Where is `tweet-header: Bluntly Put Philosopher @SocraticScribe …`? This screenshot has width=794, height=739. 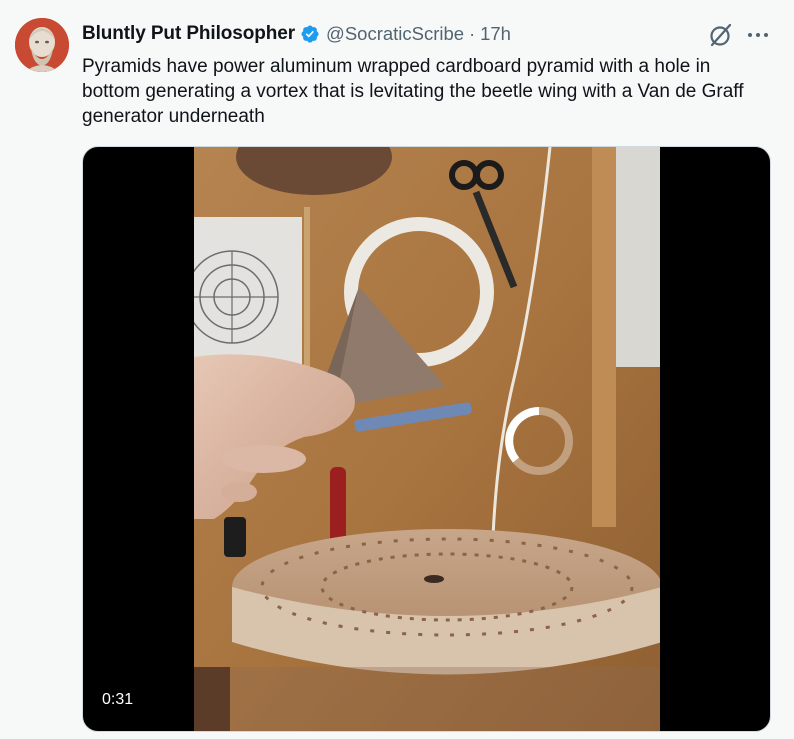
tweet-header: Bluntly Put Philosopher @SocraticScribe … is located at coordinates (296, 34).